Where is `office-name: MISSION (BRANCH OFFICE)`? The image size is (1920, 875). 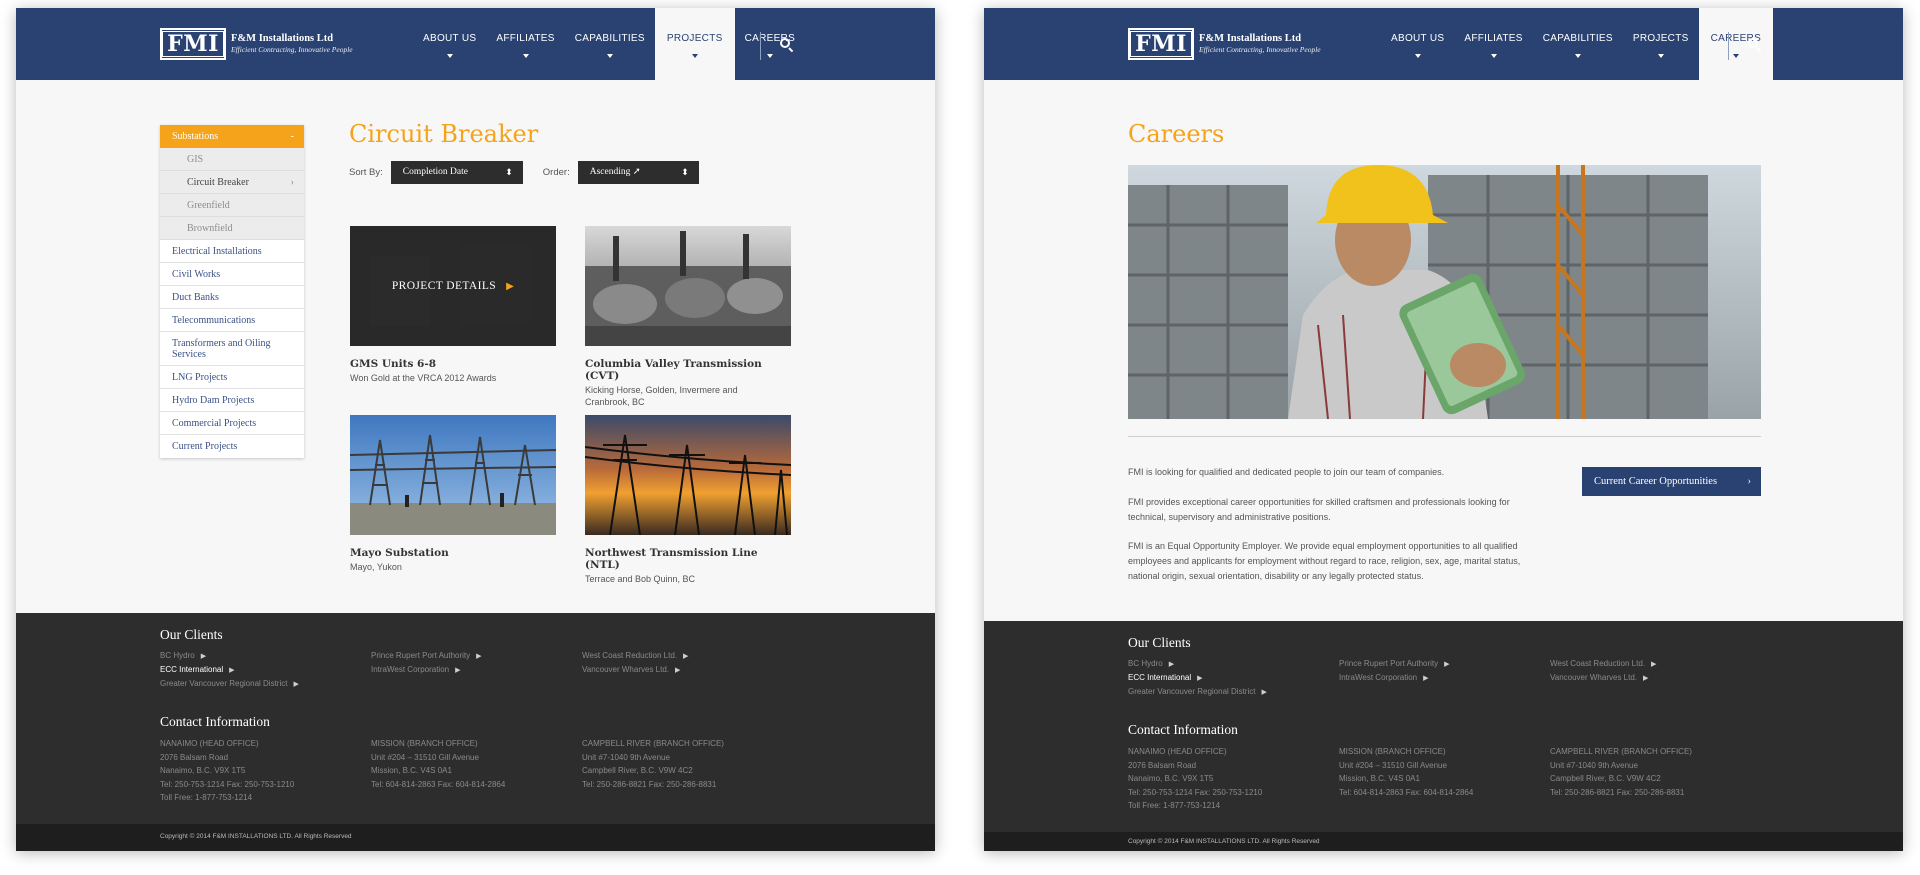 office-name: MISSION (BRANCH OFFICE) is located at coordinates (1392, 751).